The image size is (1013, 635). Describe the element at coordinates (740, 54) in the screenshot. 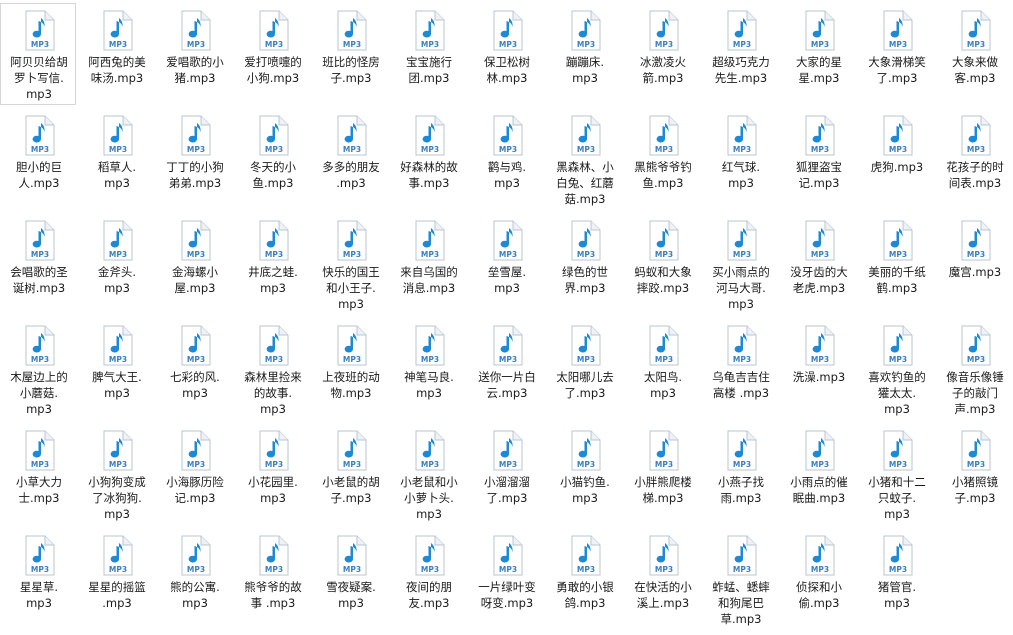

I see `file-item: MP3 超级巧克力 先生.mp3` at that location.